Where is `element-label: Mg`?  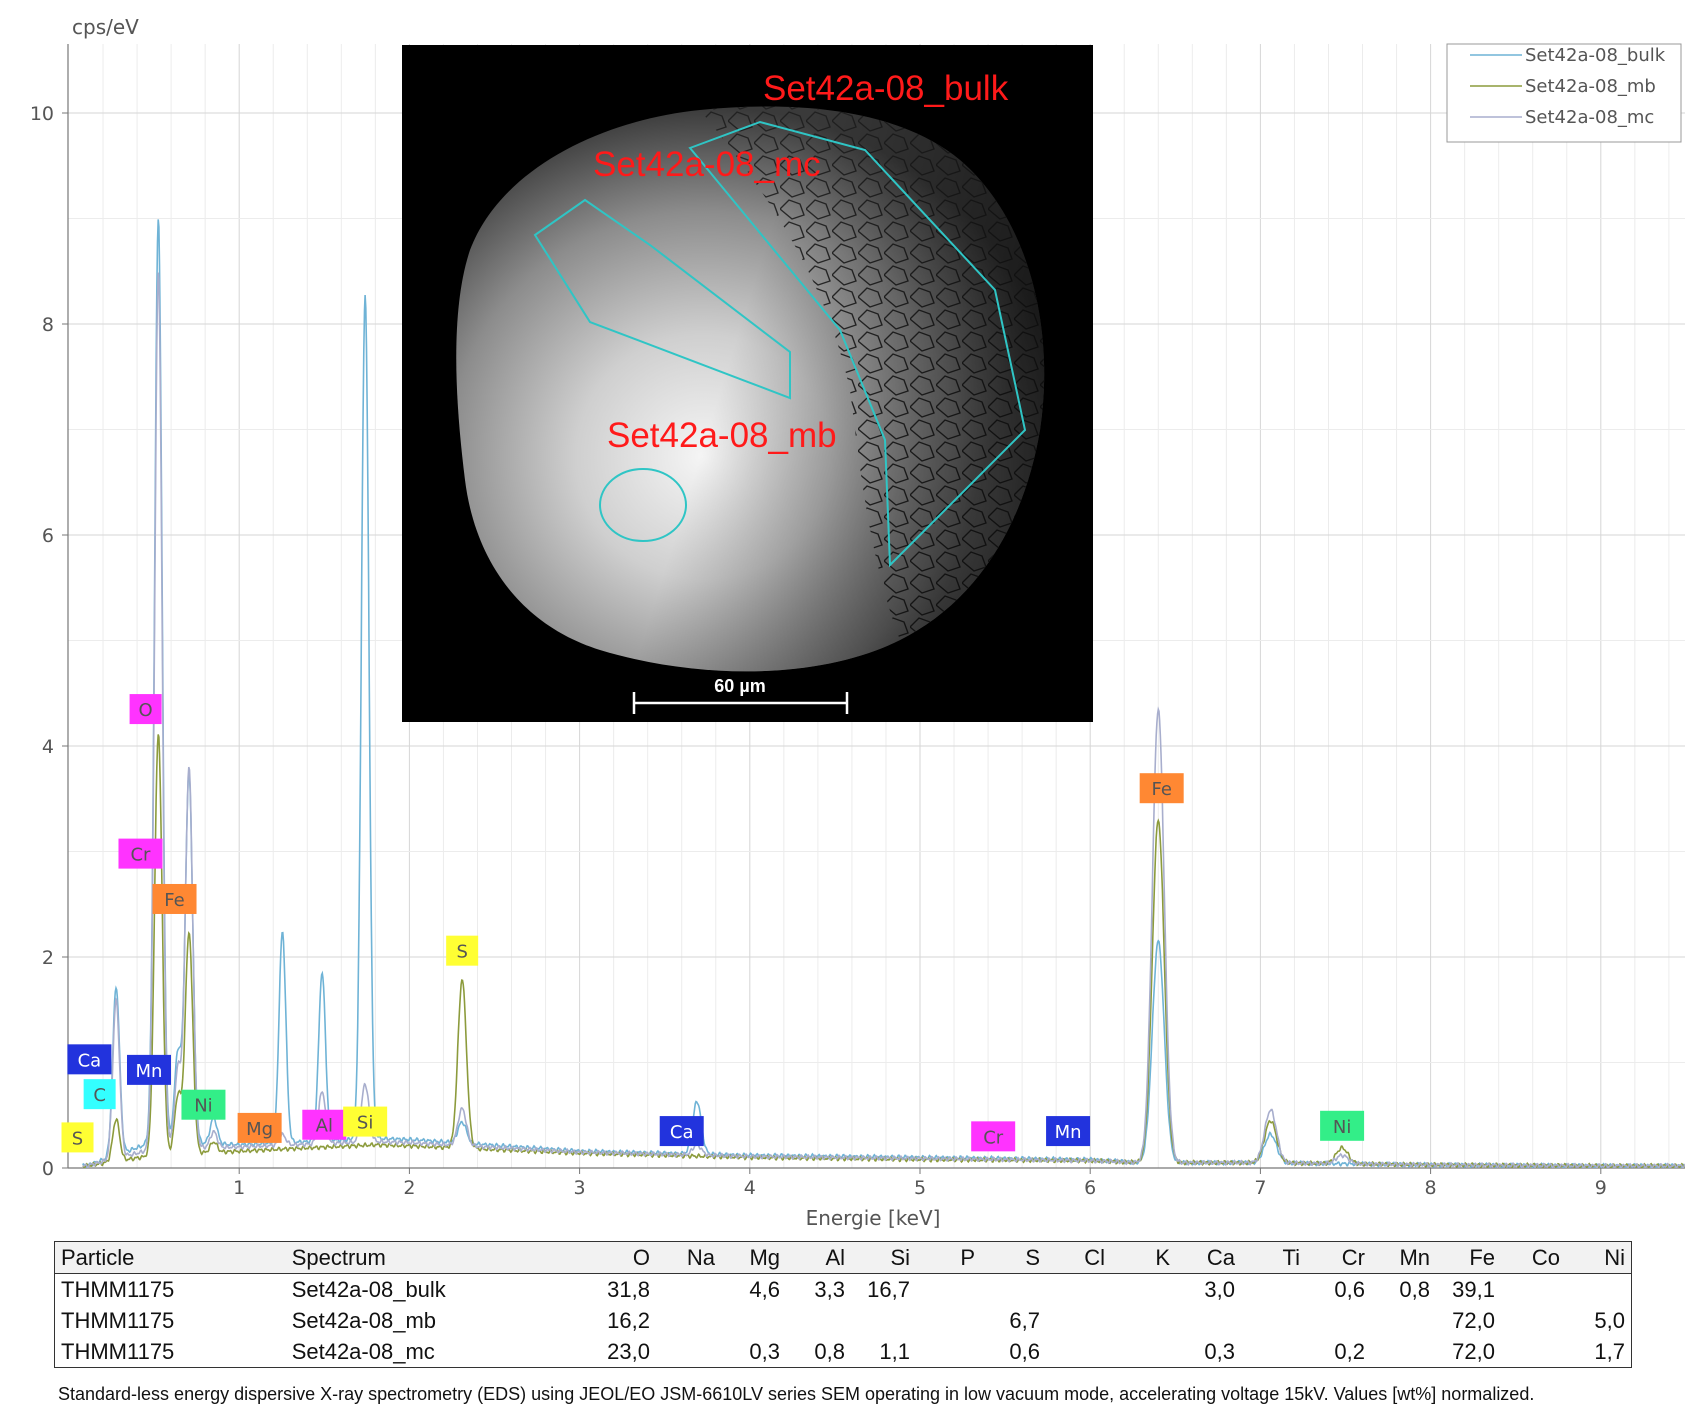
element-label: Mg is located at coordinates (259, 1127).